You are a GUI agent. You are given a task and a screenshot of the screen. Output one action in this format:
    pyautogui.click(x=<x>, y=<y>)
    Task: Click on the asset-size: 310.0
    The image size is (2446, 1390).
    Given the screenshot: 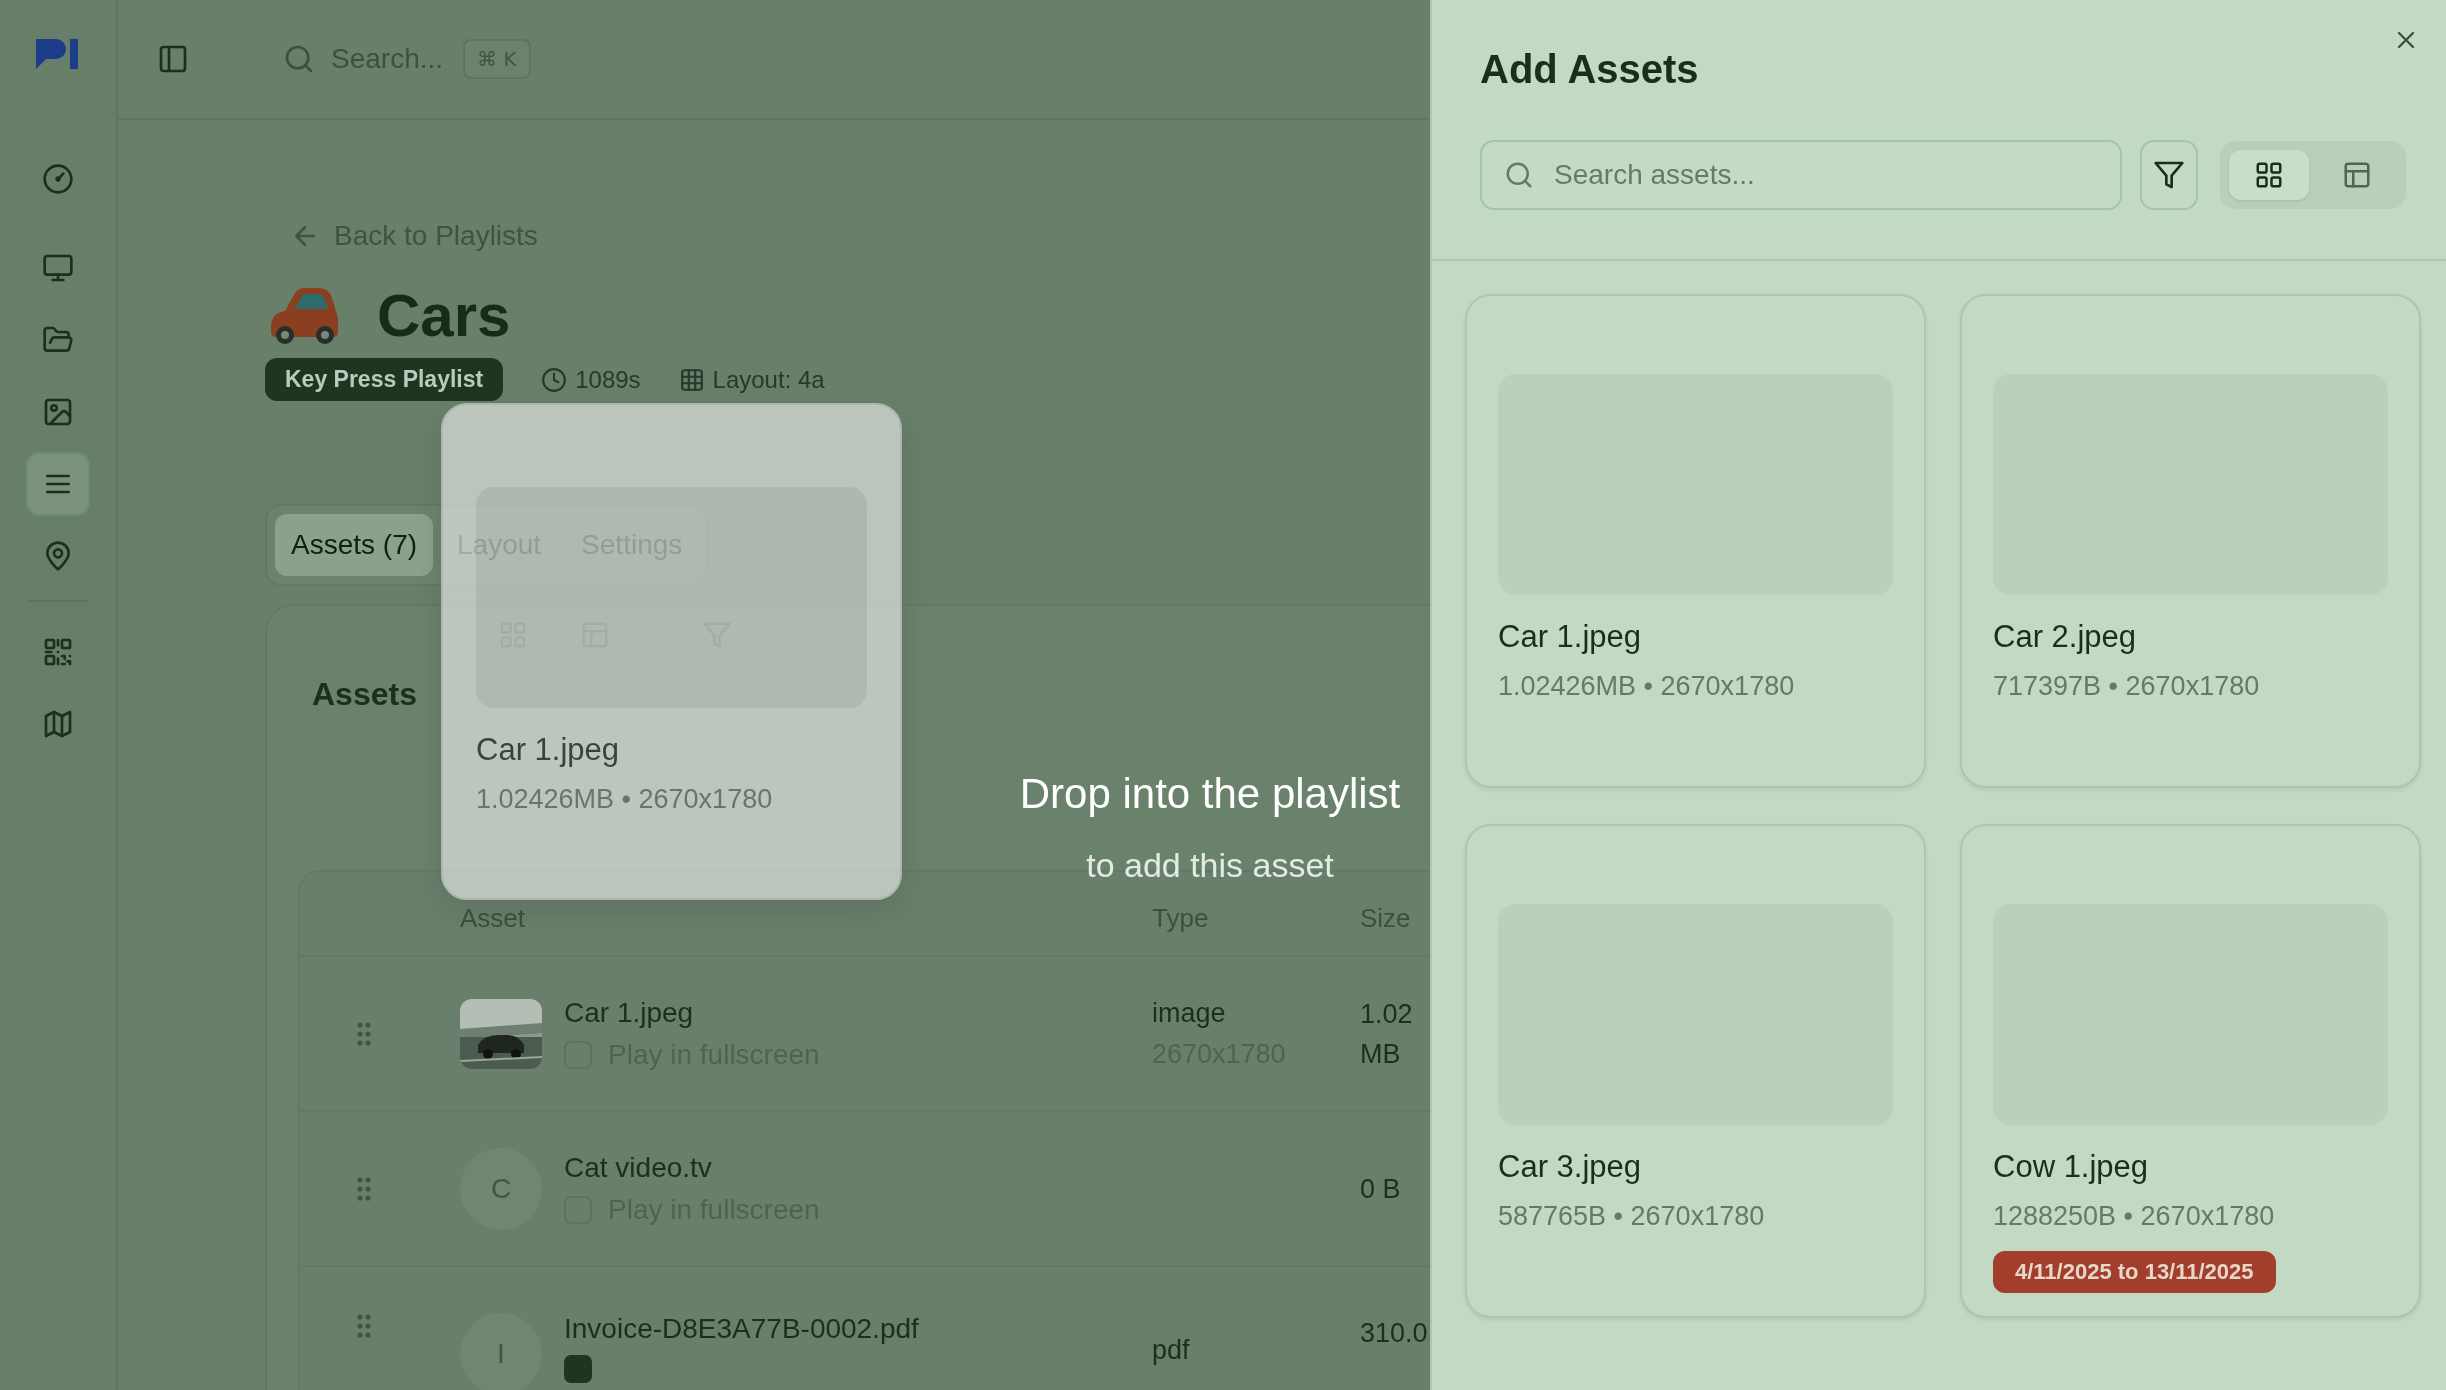 What is the action you would take?
    pyautogui.click(x=1394, y=1333)
    